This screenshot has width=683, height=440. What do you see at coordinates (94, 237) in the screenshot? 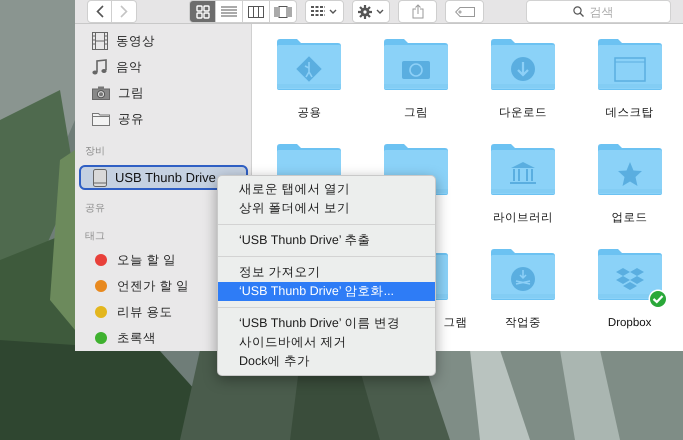
I see `section-heading: 태그` at bounding box center [94, 237].